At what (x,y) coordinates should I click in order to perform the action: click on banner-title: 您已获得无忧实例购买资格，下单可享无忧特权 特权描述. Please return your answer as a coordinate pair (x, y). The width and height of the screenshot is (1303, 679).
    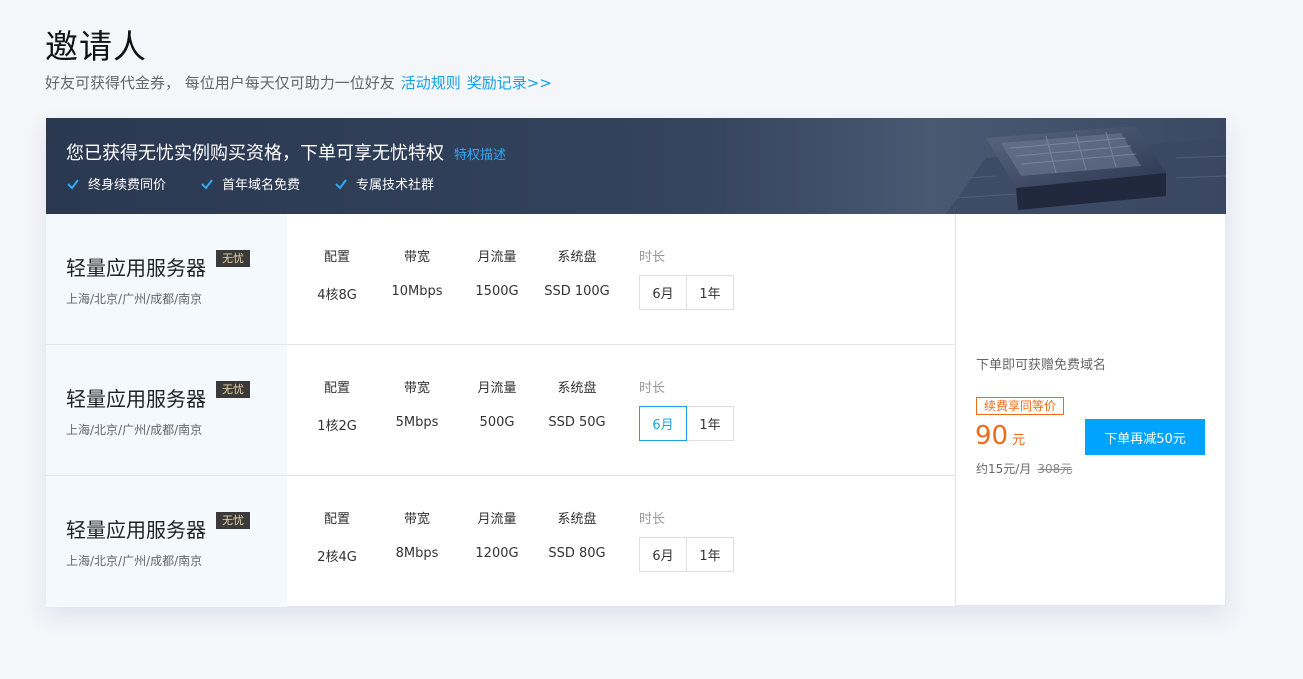
    Looking at the image, I should click on (286, 152).